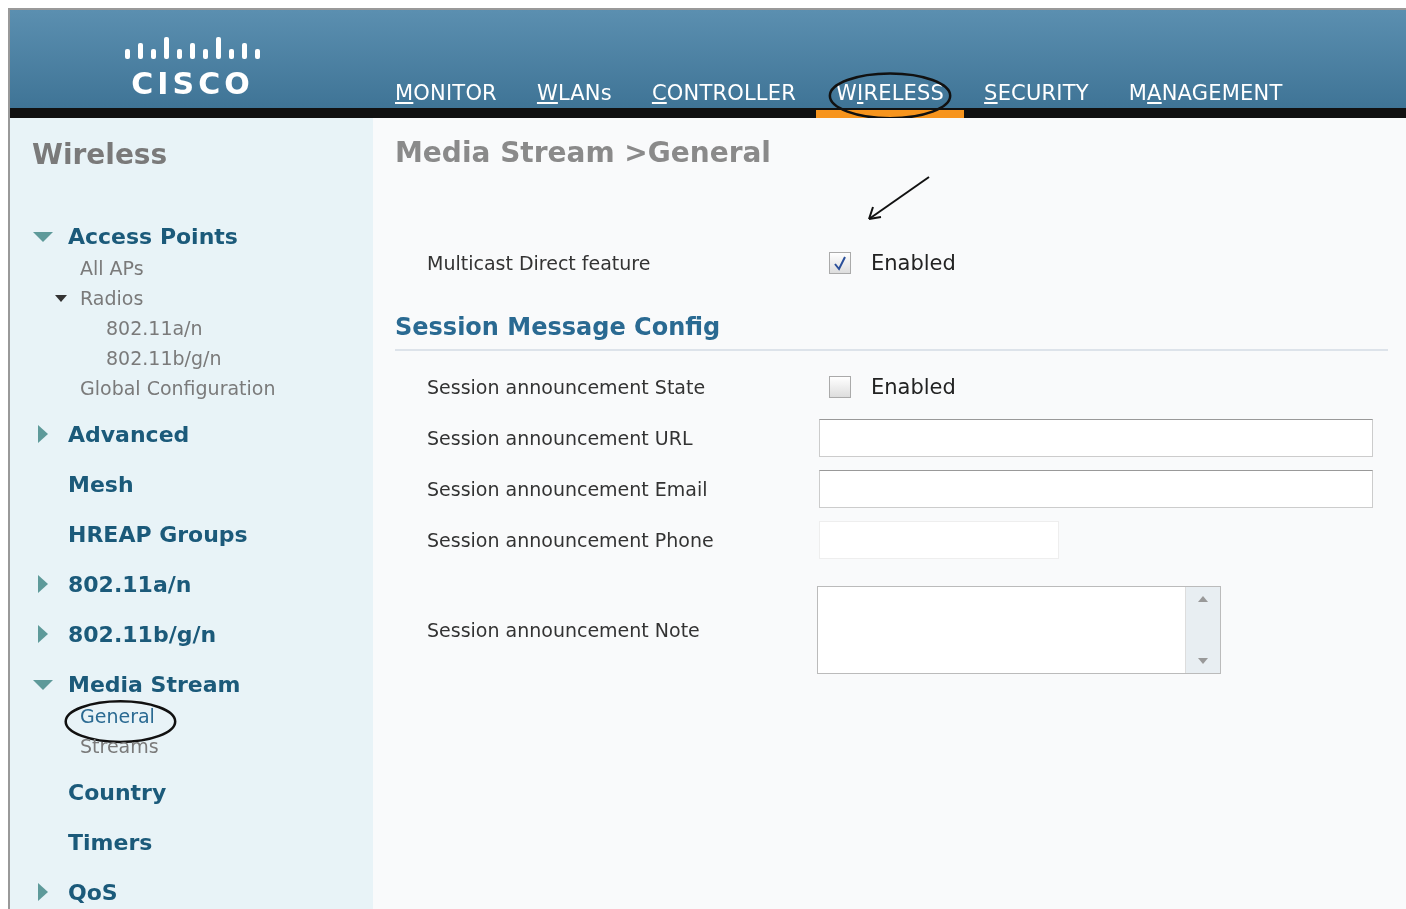 The height and width of the screenshot is (909, 1406). I want to click on sidebar-subitem: 802.11a/n, so click(154, 328).